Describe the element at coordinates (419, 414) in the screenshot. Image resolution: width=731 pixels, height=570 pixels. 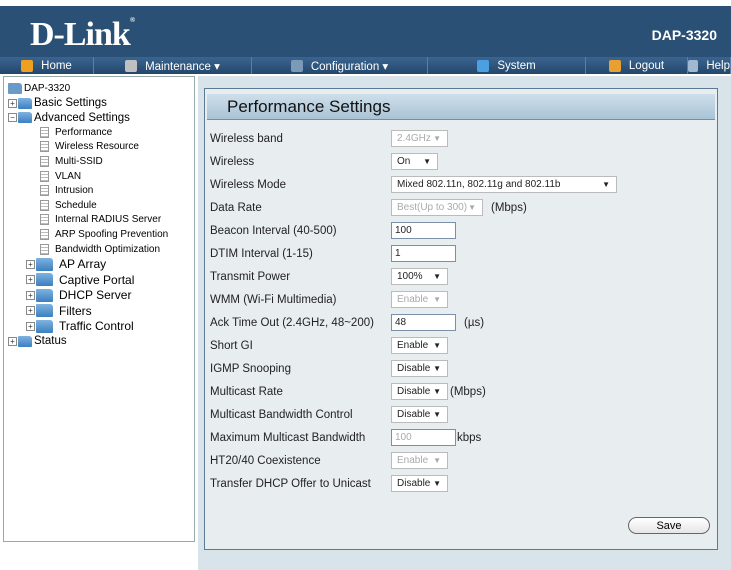
I see `multicast-bandwidth-control-select: Disable ▼` at that location.